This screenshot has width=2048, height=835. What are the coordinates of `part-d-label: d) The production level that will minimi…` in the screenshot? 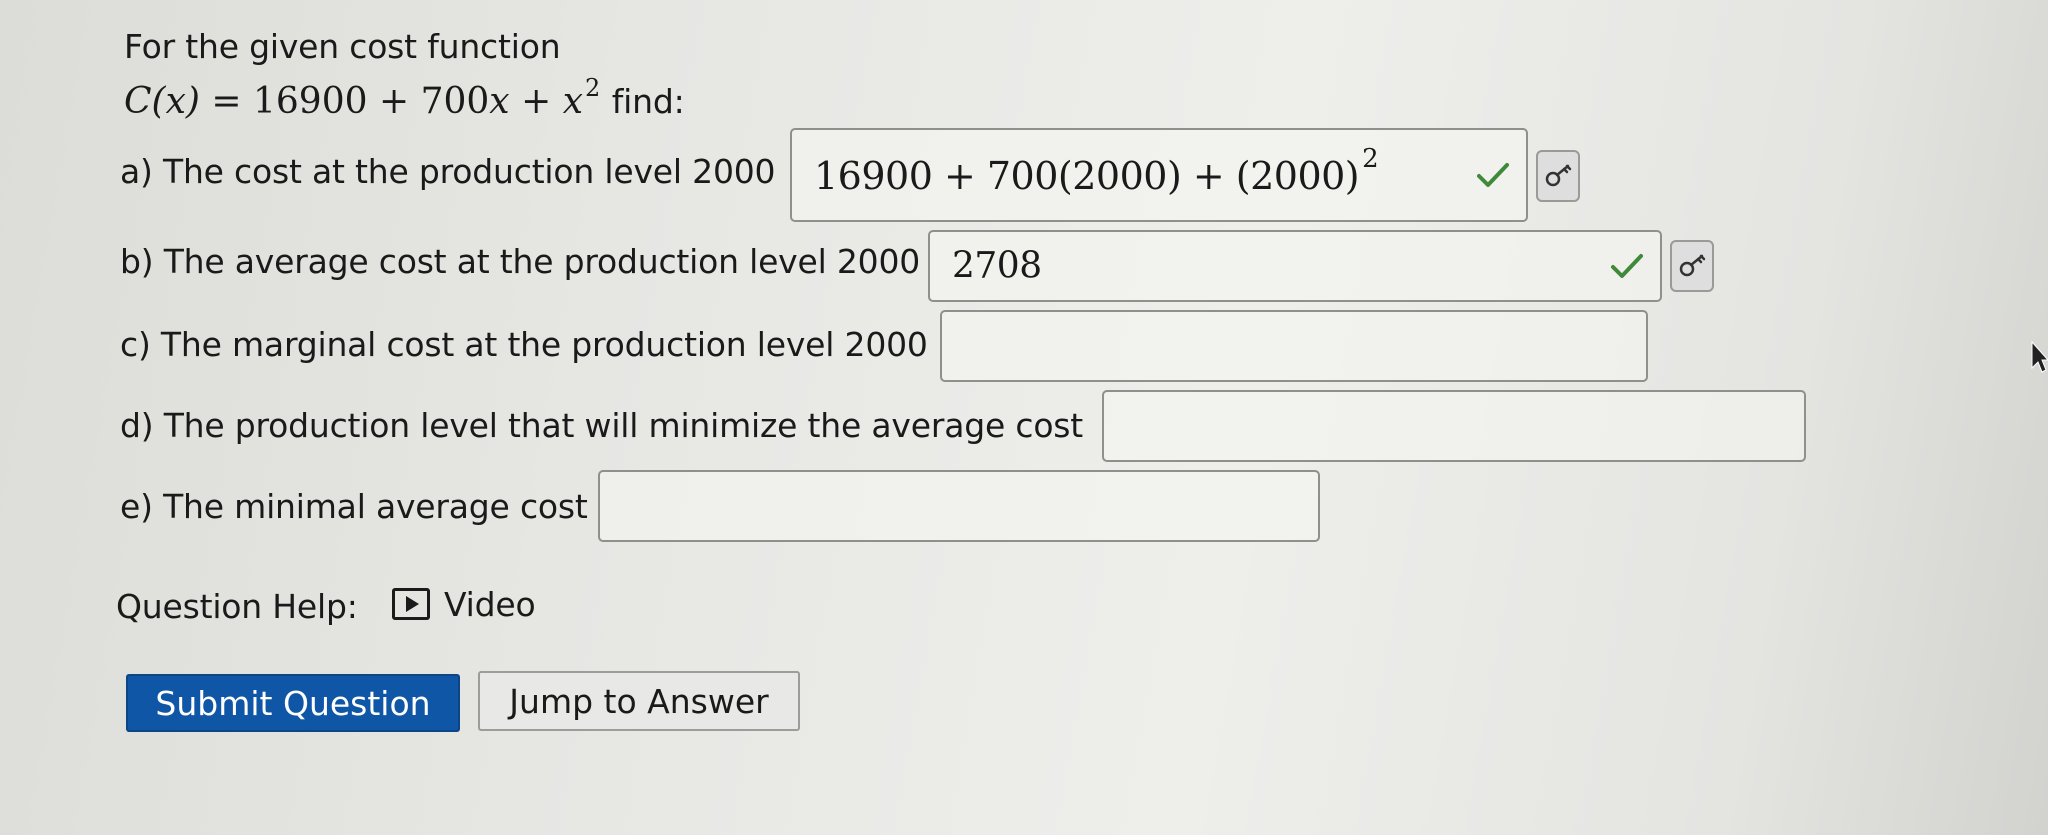 It's located at (602, 425).